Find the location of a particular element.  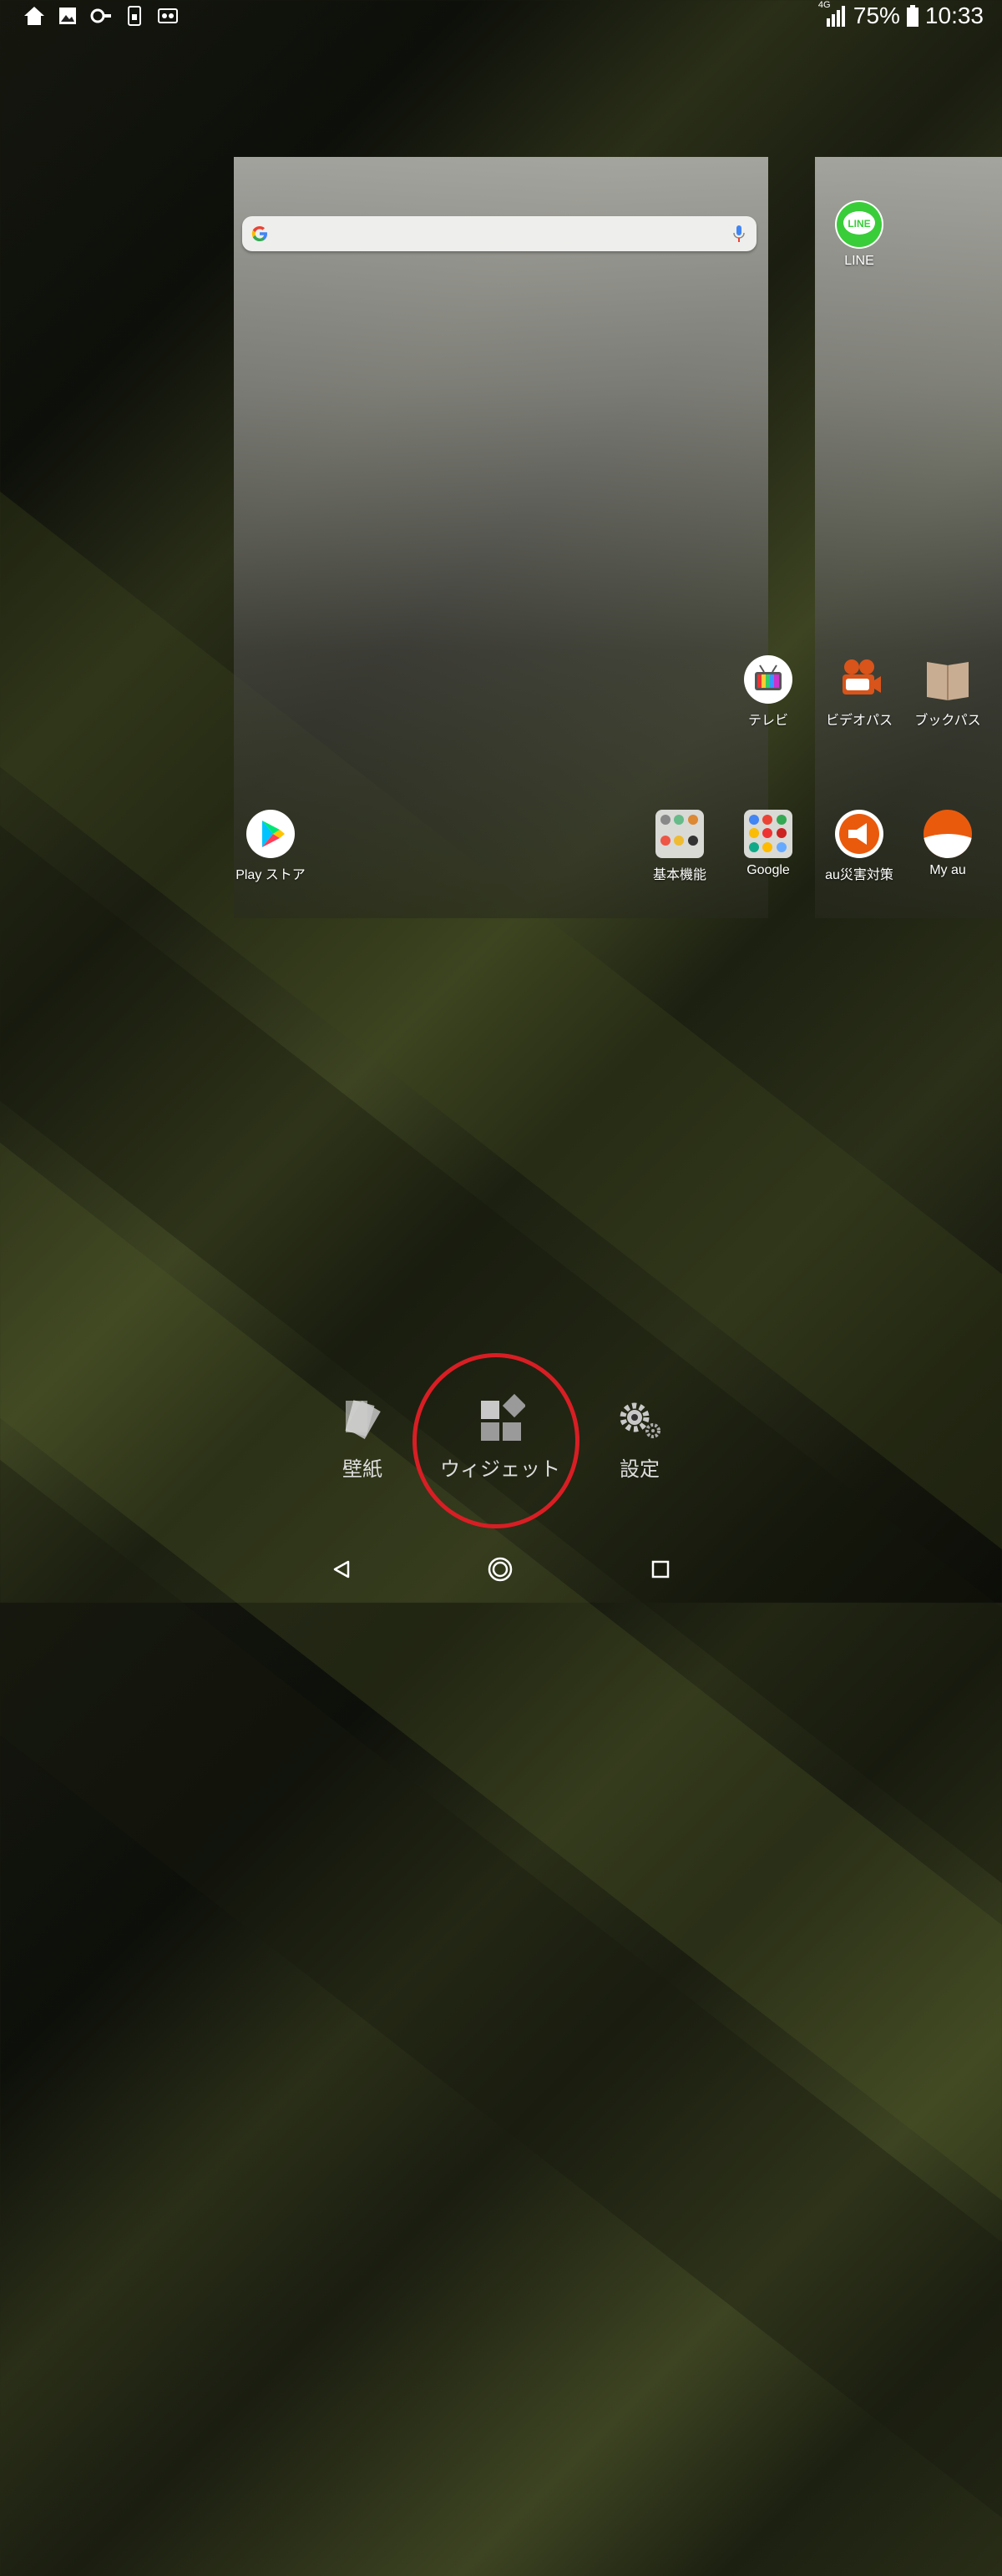

app-label: ビデオパス is located at coordinates (859, 721).